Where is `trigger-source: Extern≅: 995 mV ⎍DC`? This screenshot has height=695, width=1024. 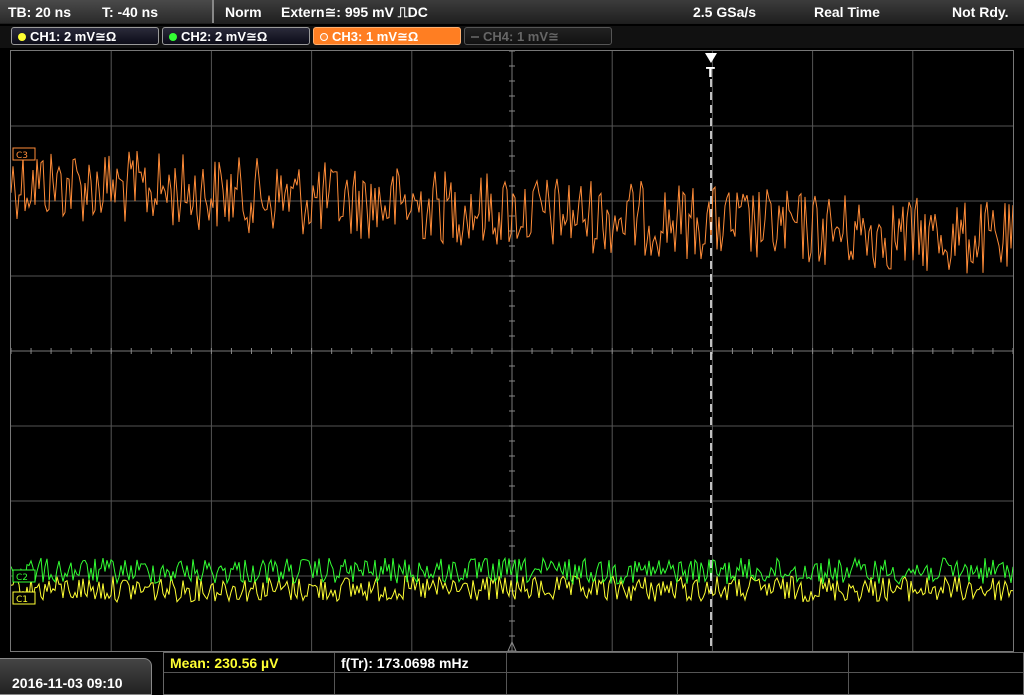 trigger-source: Extern≅: 995 mV ⎍DC is located at coordinates (354, 12).